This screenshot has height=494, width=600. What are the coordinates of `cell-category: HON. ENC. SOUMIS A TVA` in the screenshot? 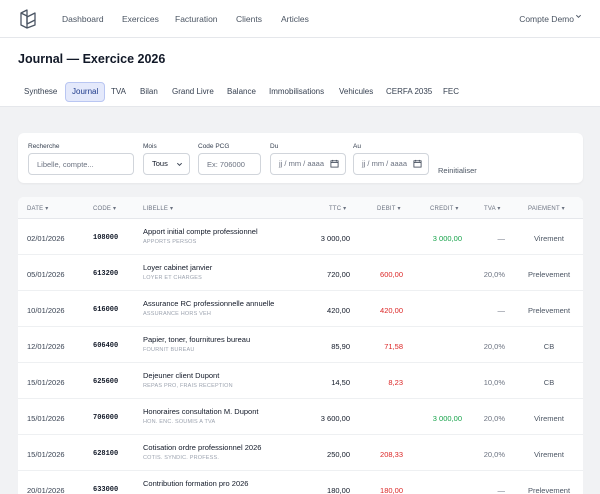 It's located at (179, 422).